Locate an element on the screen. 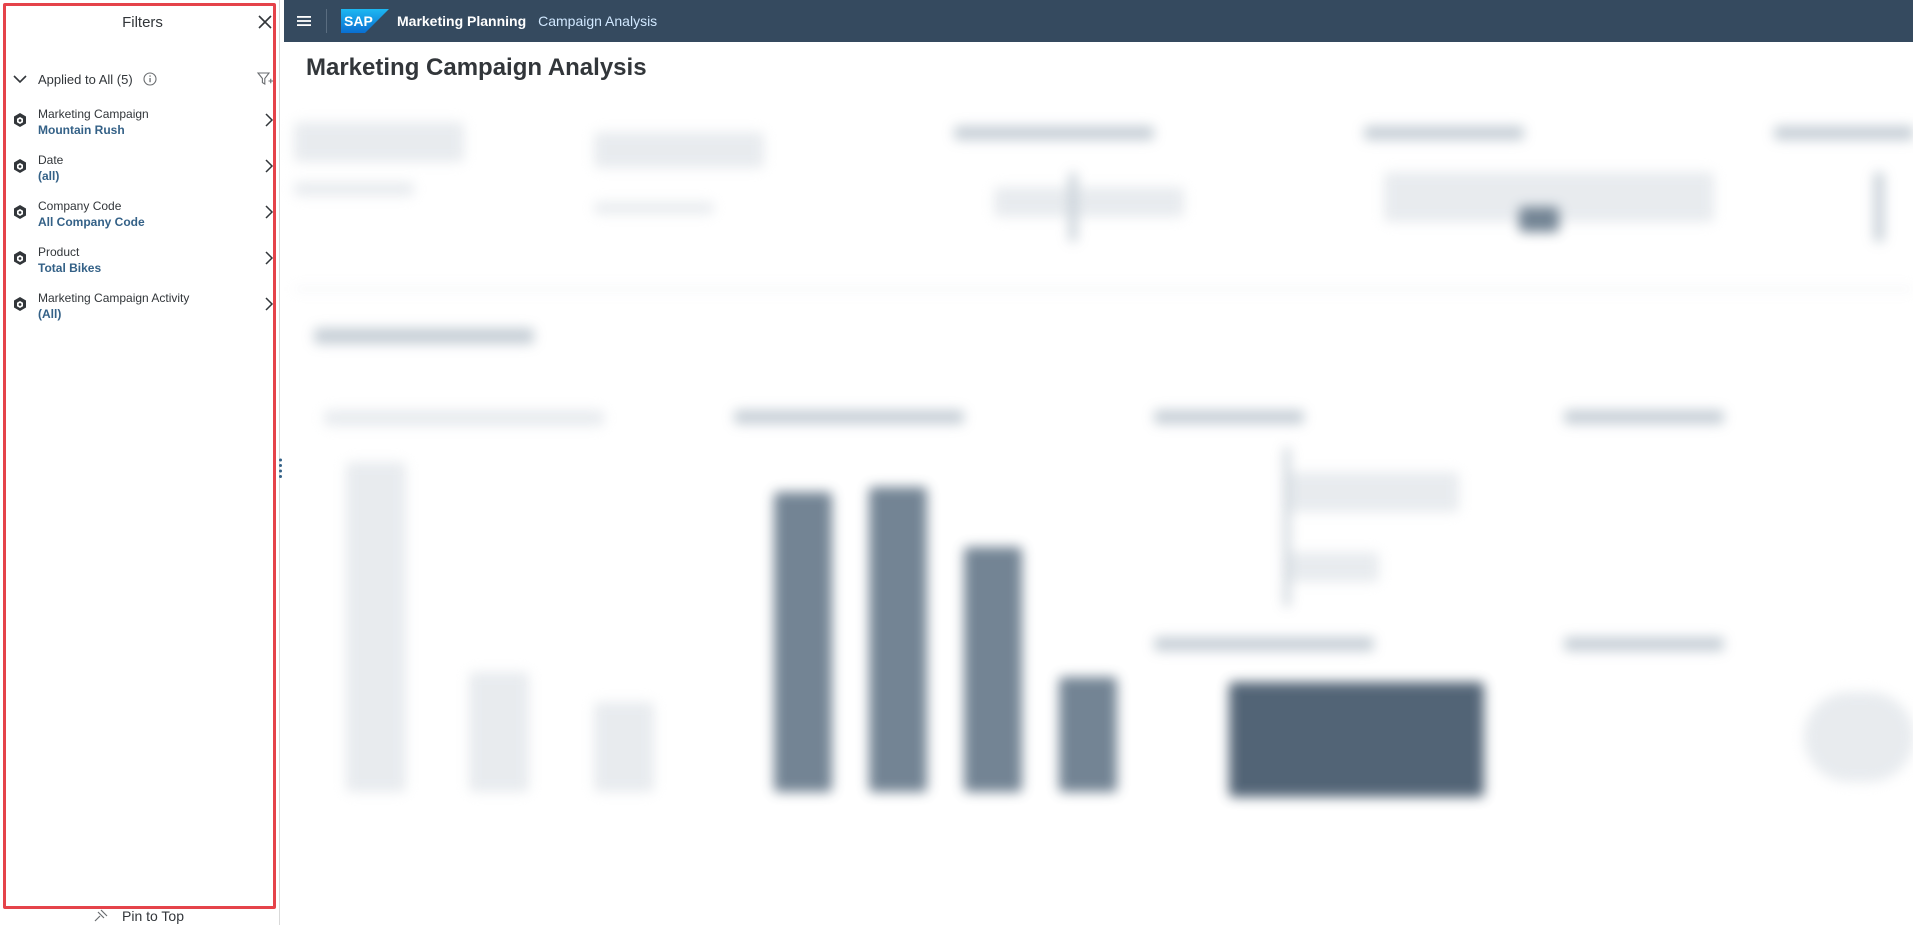  filter-name: Marketing Campaign is located at coordinates (93, 114).